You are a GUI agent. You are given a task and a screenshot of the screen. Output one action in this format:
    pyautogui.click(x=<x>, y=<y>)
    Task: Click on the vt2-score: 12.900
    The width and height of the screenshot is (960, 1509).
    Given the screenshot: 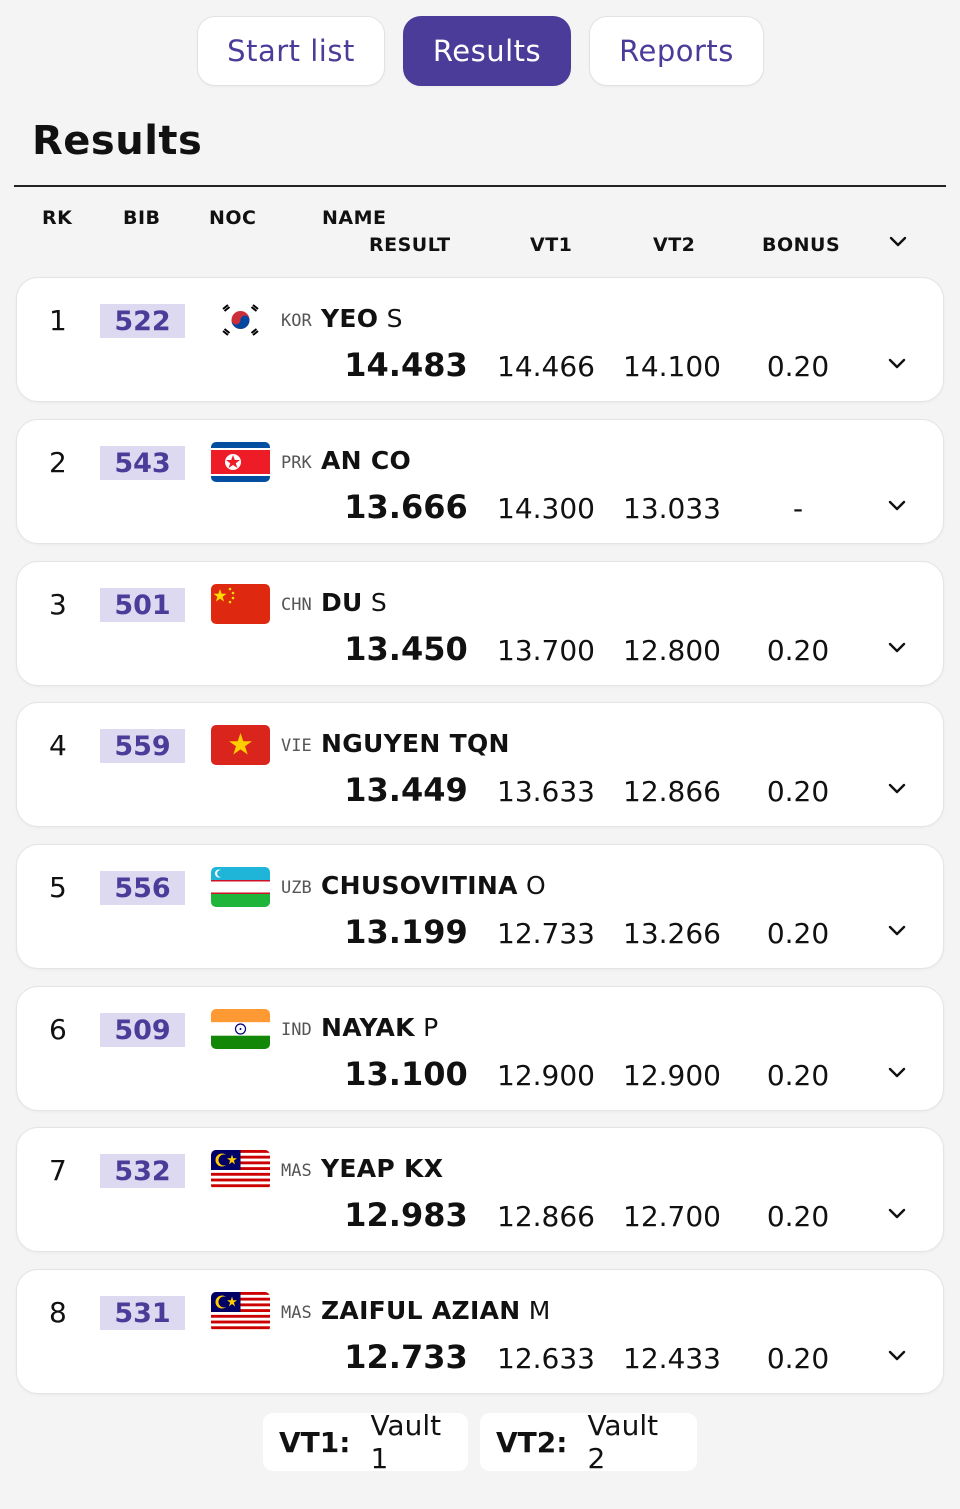 What is the action you would take?
    pyautogui.click(x=672, y=1075)
    